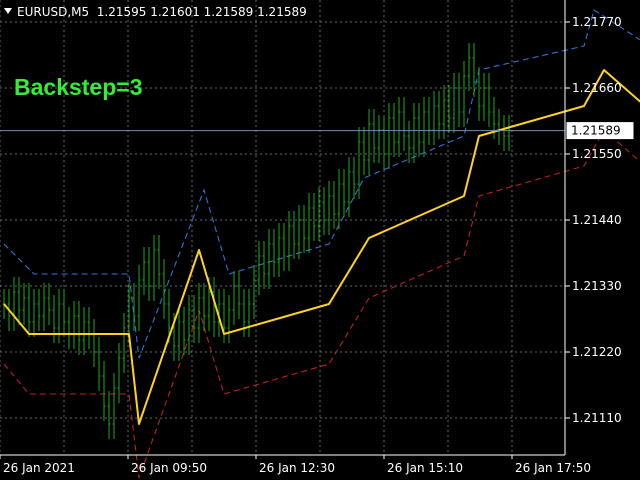 The image size is (640, 480). Describe the element at coordinates (597, 418) in the screenshot. I see `y-tick-label: 1.21110` at that location.